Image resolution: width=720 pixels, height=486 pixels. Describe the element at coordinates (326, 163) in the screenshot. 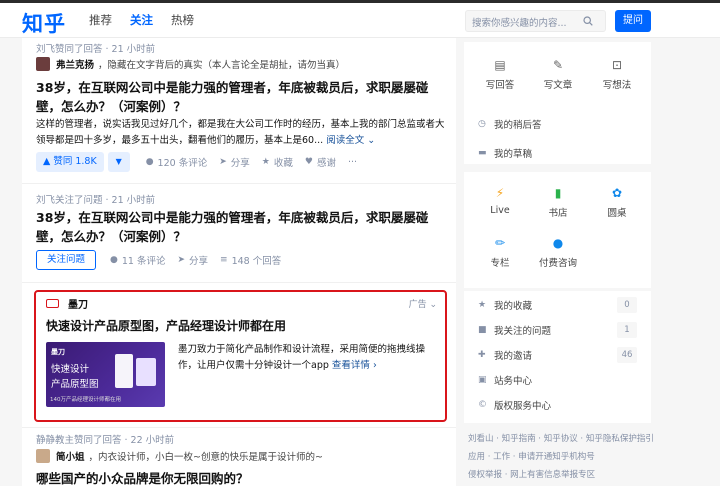

I see `thanks-label: 感谢` at that location.